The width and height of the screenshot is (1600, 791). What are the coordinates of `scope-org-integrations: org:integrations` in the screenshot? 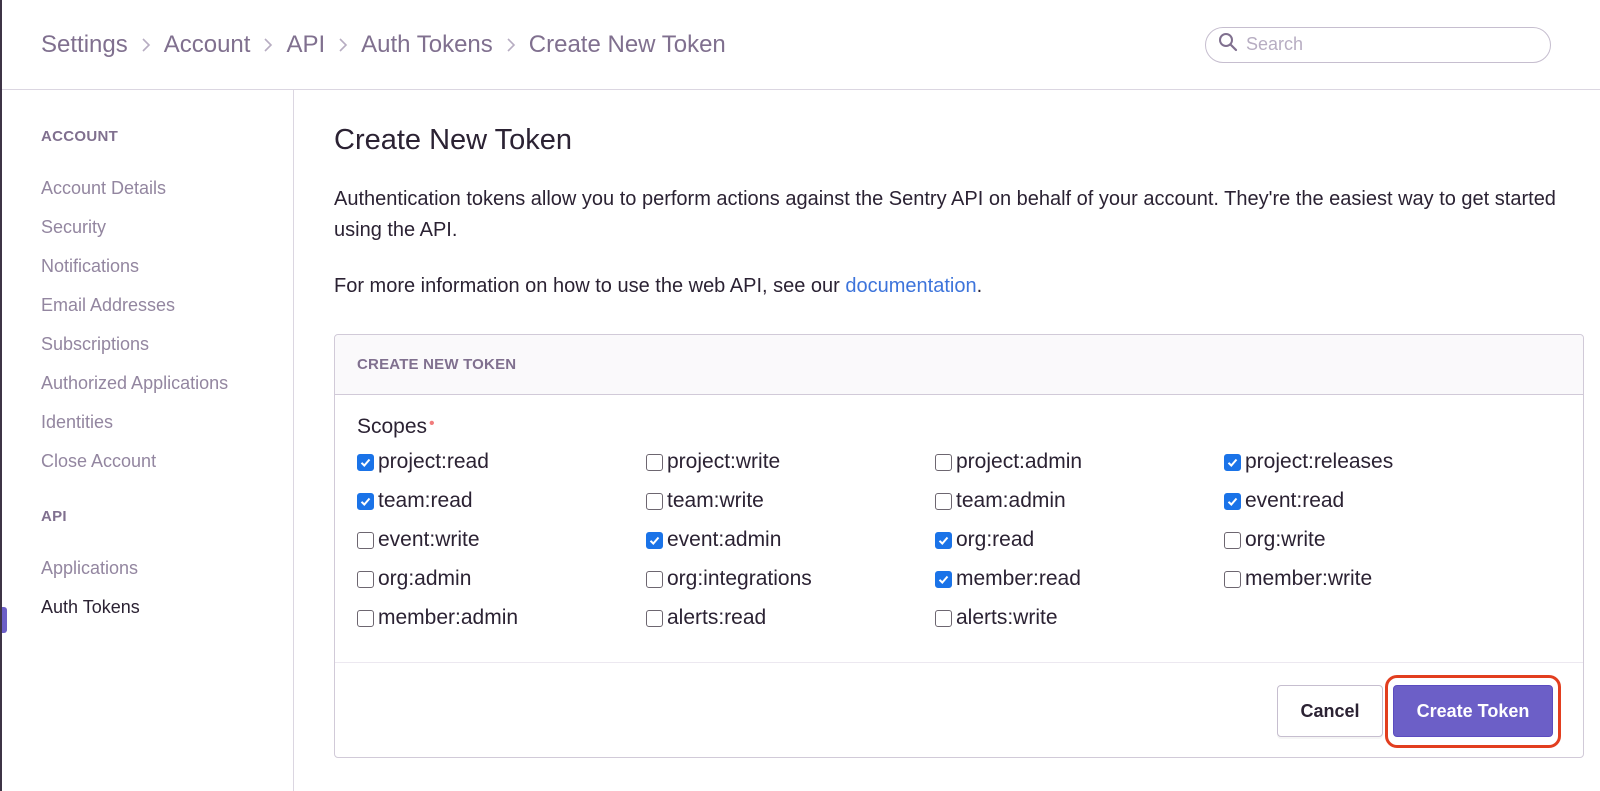 It's located at (729, 579).